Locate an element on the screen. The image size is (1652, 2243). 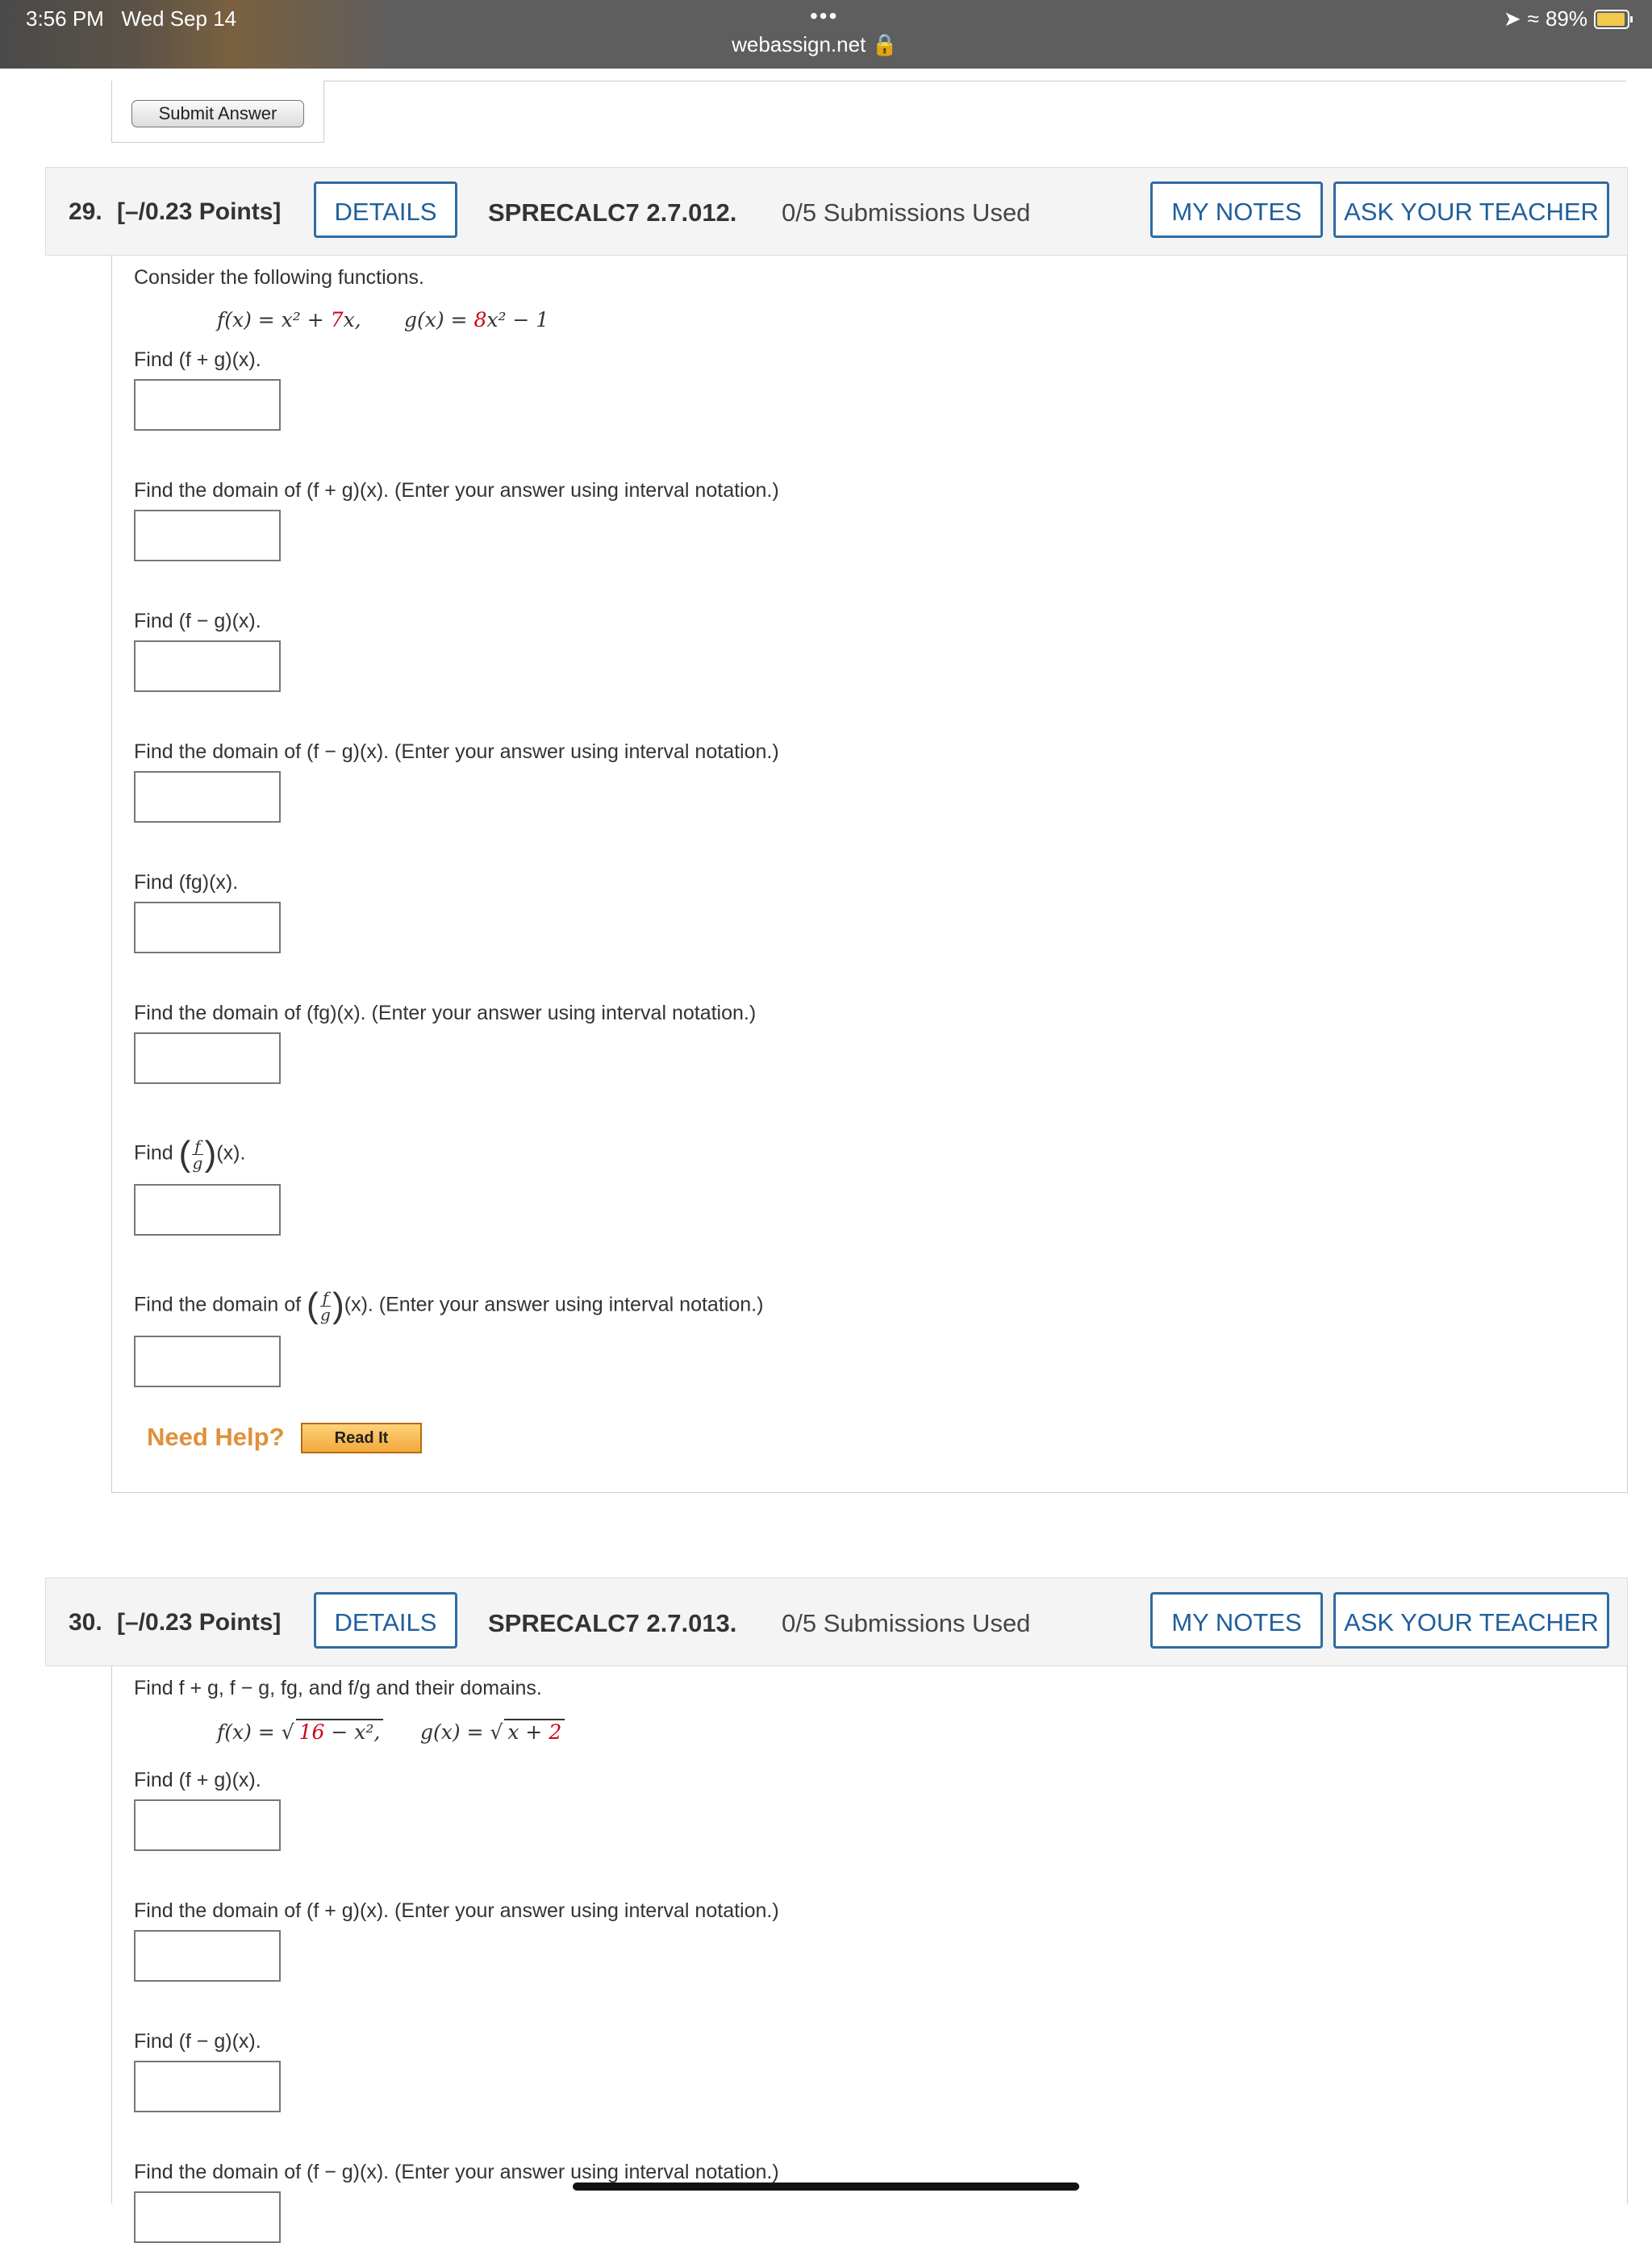
battery-percent: 89% is located at coordinates (1566, 18).